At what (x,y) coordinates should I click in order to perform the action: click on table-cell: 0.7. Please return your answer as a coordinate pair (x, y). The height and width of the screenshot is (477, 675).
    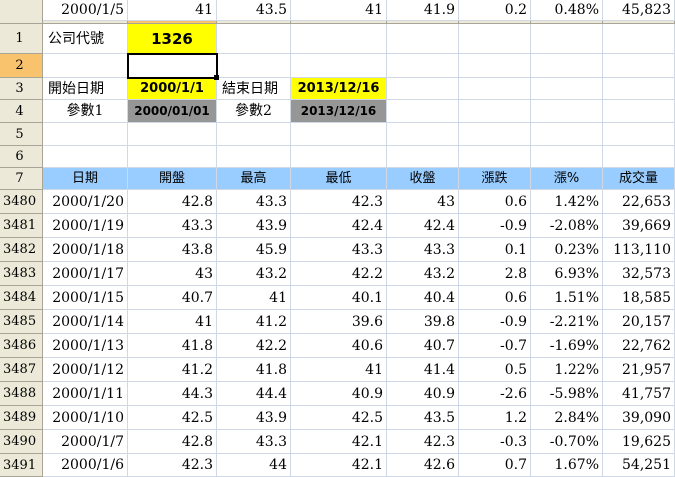
    Looking at the image, I should click on (495, 465).